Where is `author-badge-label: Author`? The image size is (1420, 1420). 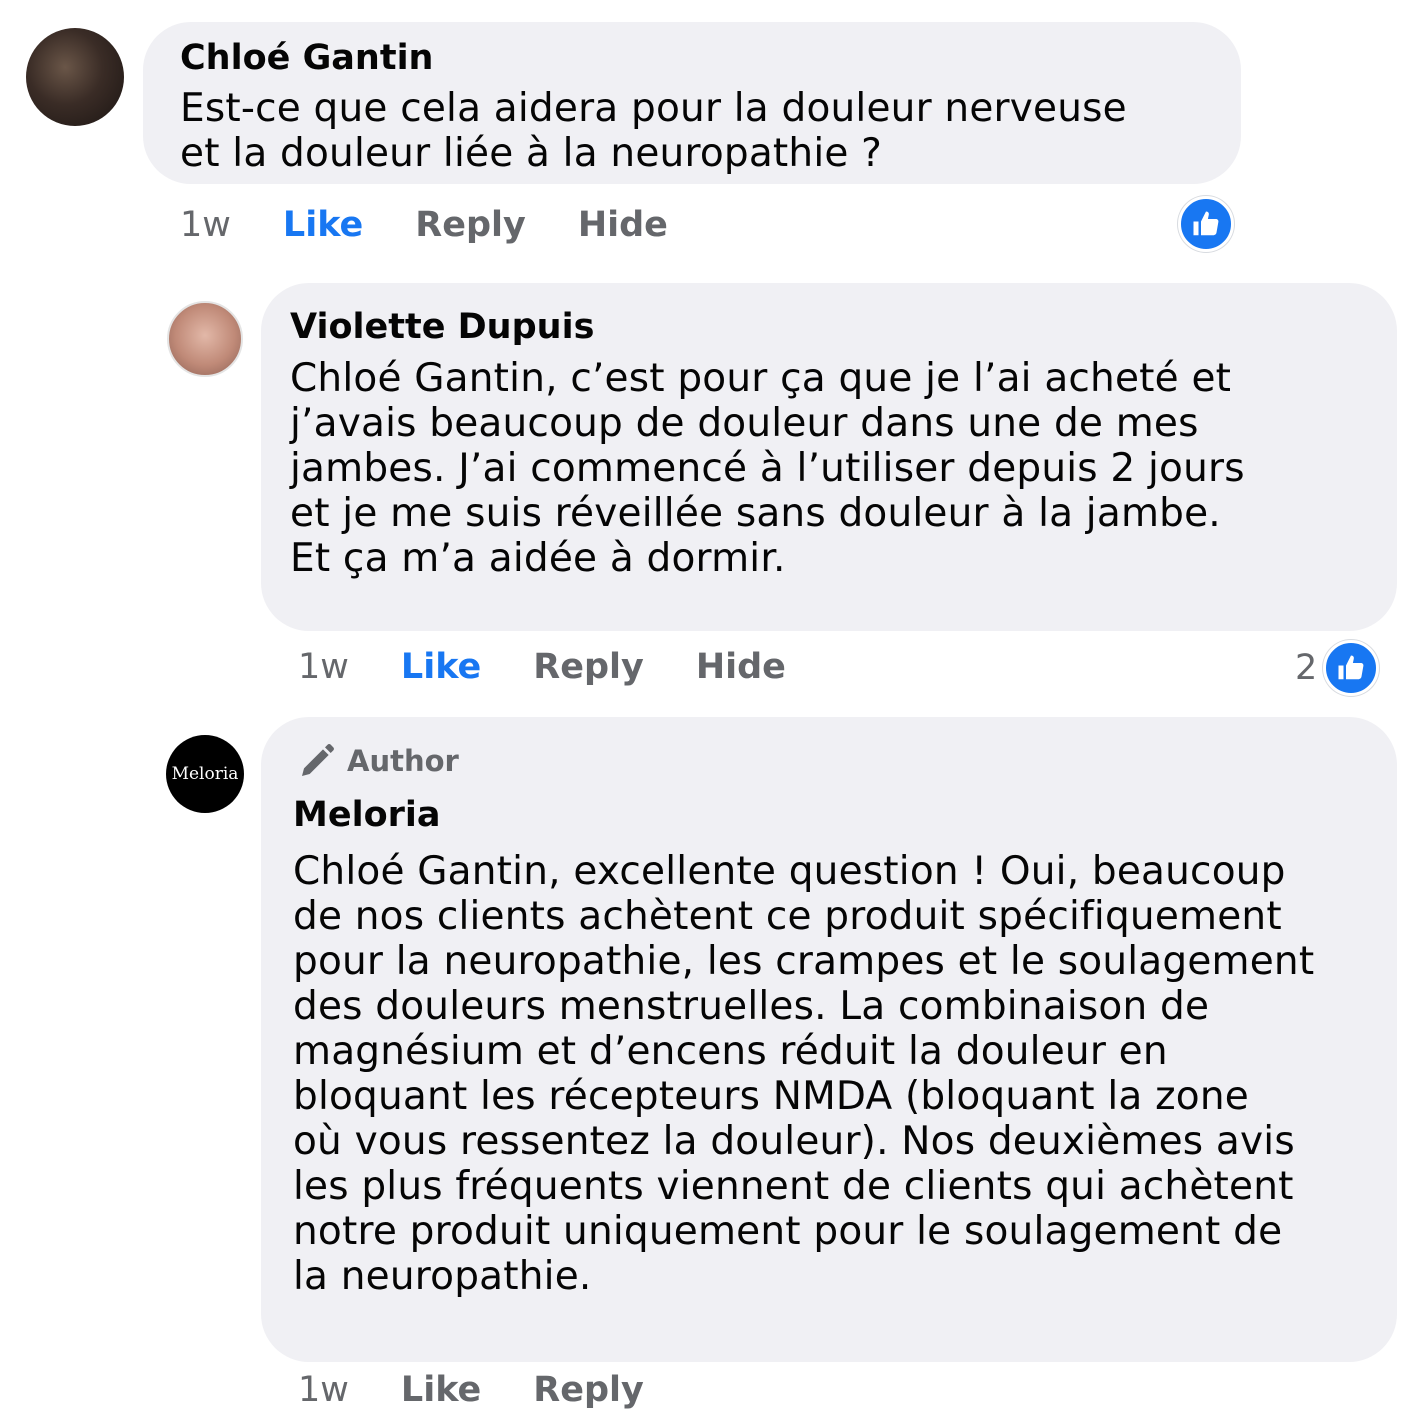
author-badge-label: Author is located at coordinates (403, 761).